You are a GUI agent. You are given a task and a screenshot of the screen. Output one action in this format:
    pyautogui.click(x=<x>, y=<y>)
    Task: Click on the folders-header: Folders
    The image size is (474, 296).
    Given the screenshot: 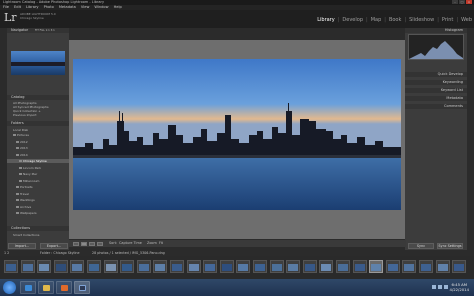 What is the action you would take?
    pyautogui.click(x=38, y=123)
    